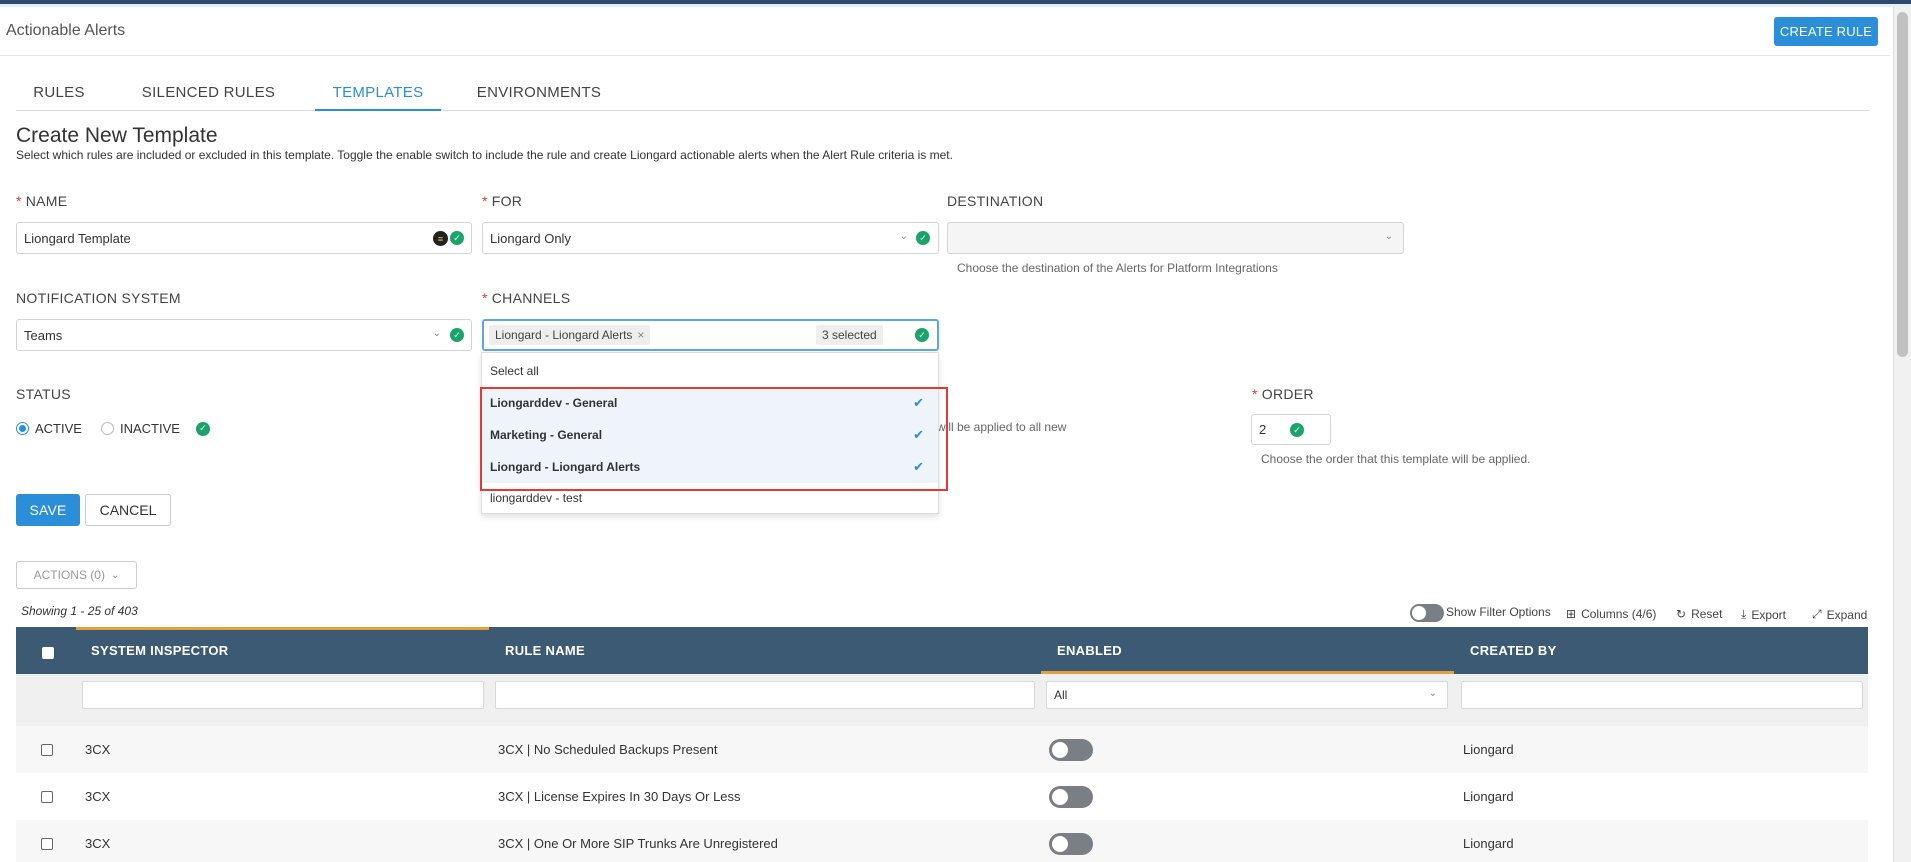 The height and width of the screenshot is (862, 1911). What do you see at coordinates (1513, 650) in the screenshot?
I see `column-created-by: CREATED BY` at bounding box center [1513, 650].